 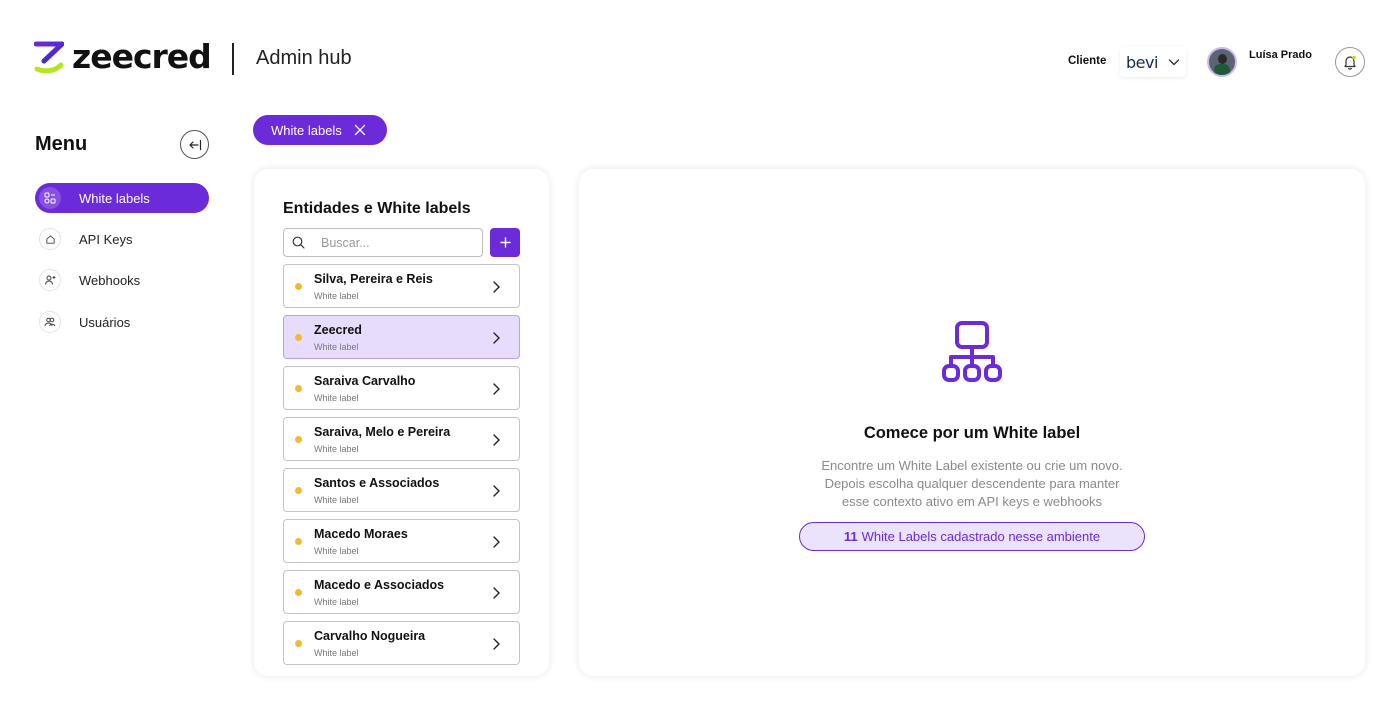 What do you see at coordinates (377, 208) in the screenshot?
I see `entities-panel-title: Entidades e White labels` at bounding box center [377, 208].